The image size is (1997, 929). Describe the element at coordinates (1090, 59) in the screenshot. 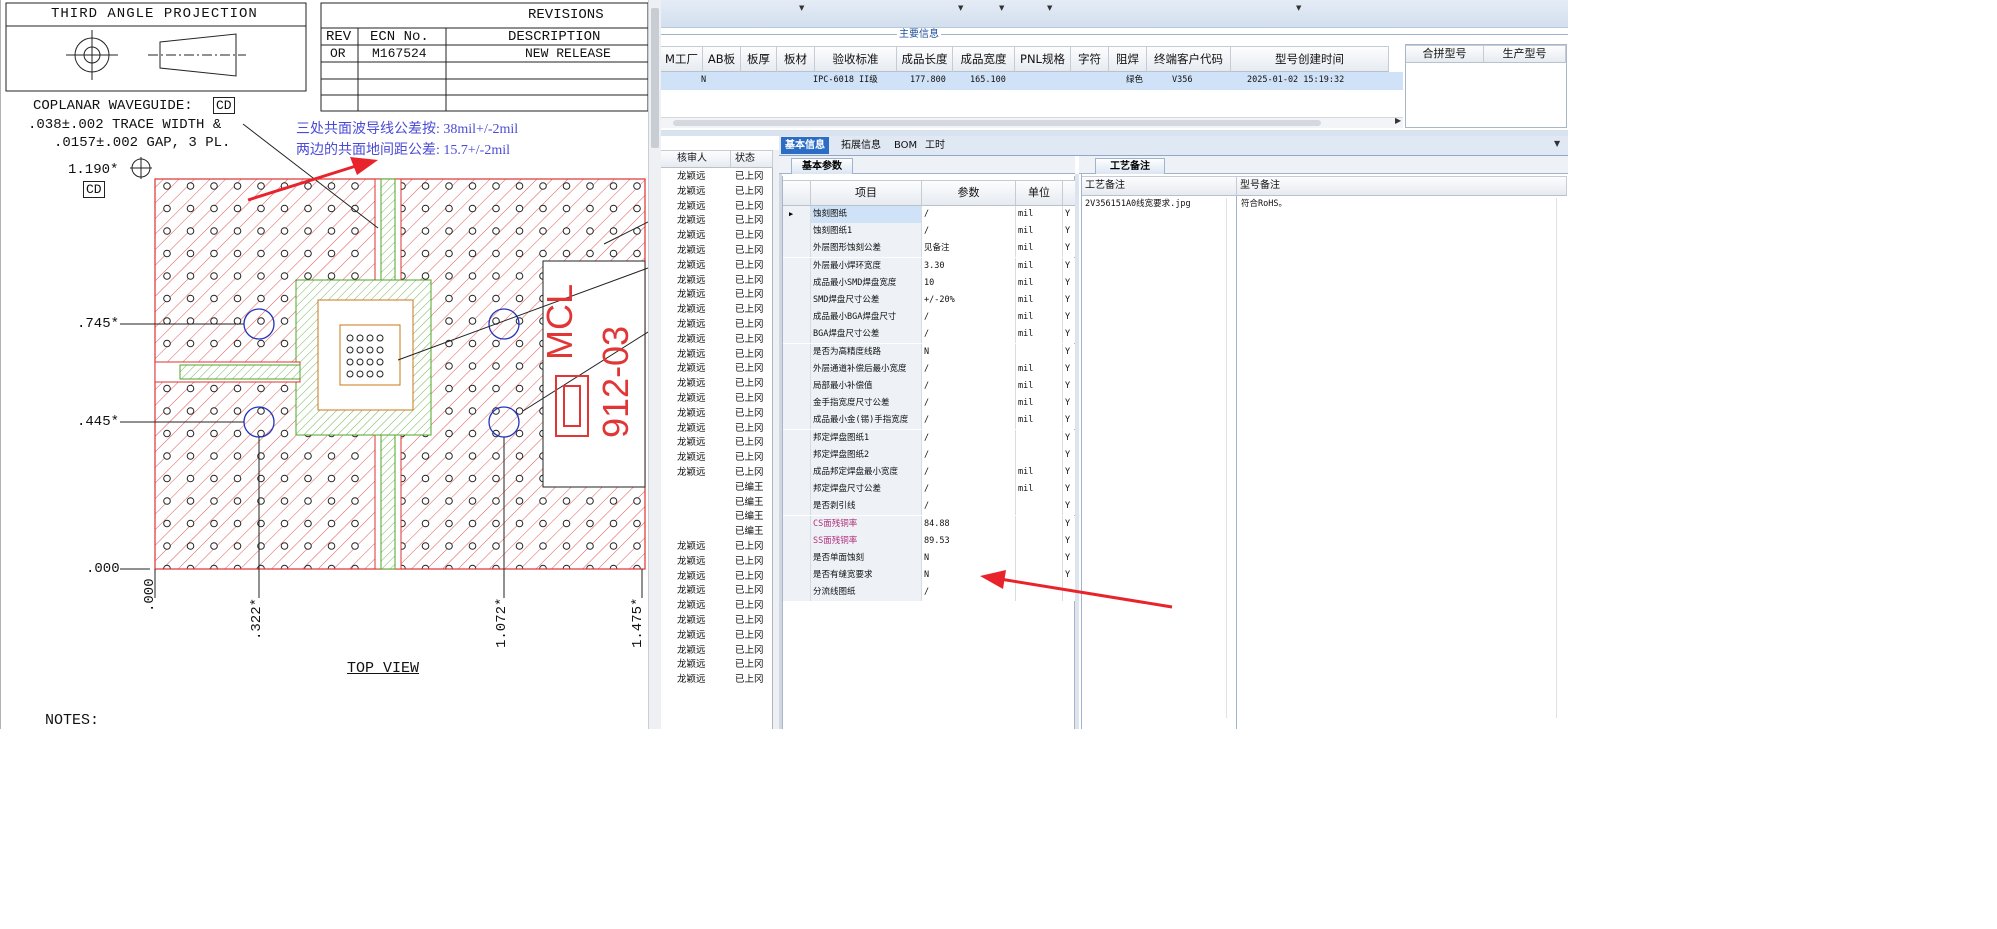

I see `grid-col-header: 字符` at that location.